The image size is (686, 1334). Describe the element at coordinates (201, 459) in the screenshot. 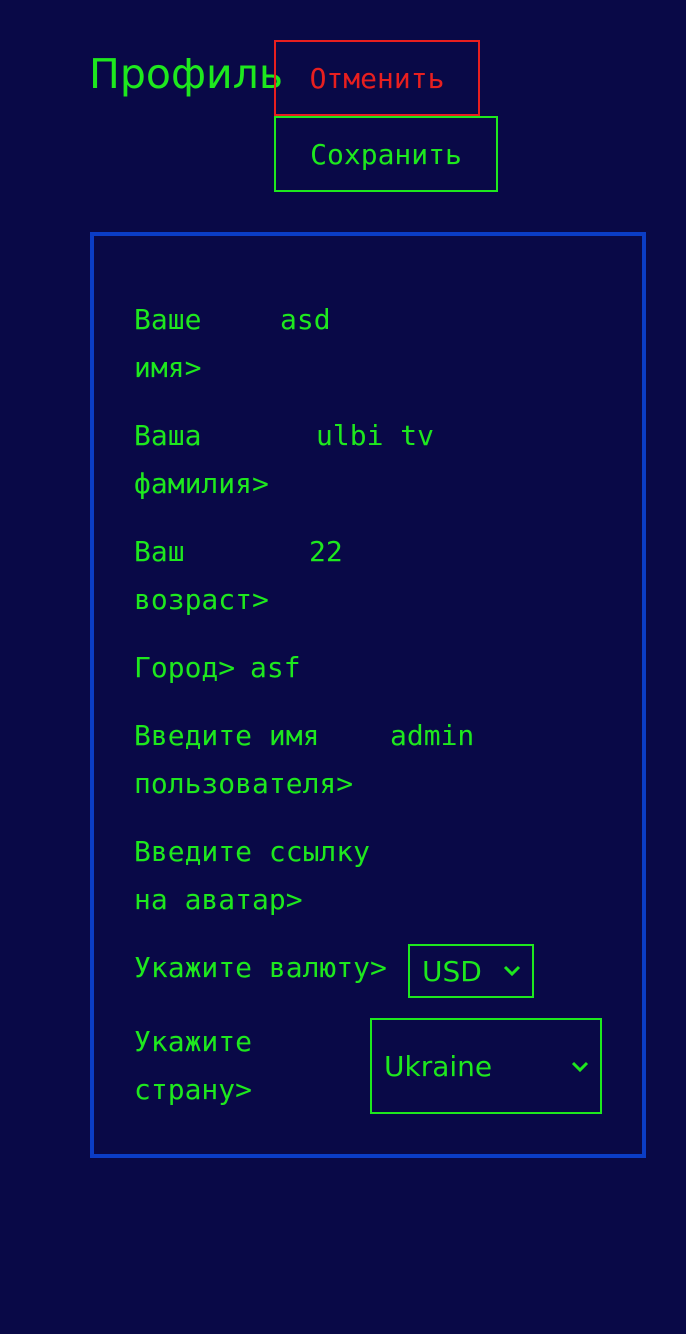

I see `last-name-label: Ваша фамилия>` at that location.